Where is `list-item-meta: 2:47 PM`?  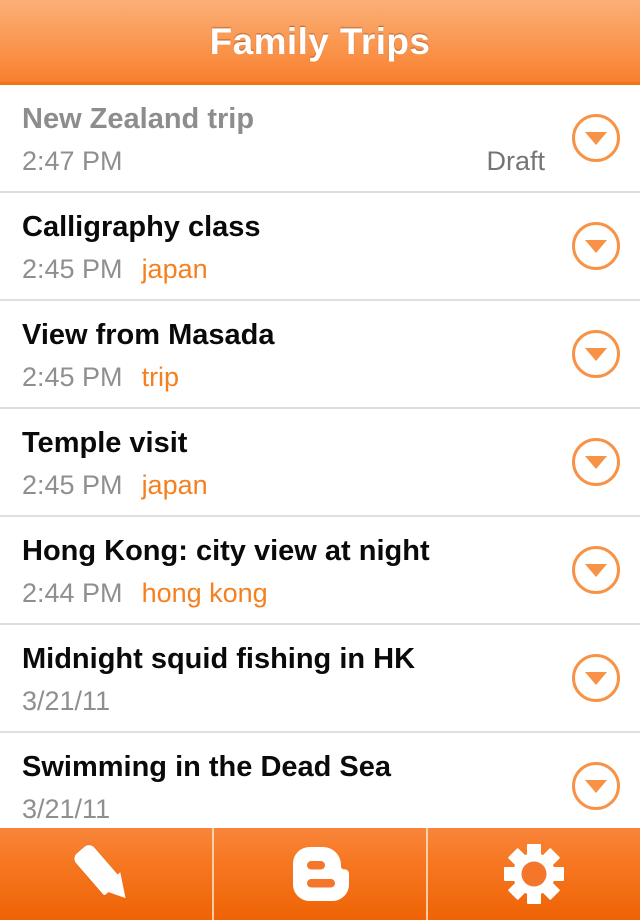
list-item-meta: 2:47 PM is located at coordinates (331, 161).